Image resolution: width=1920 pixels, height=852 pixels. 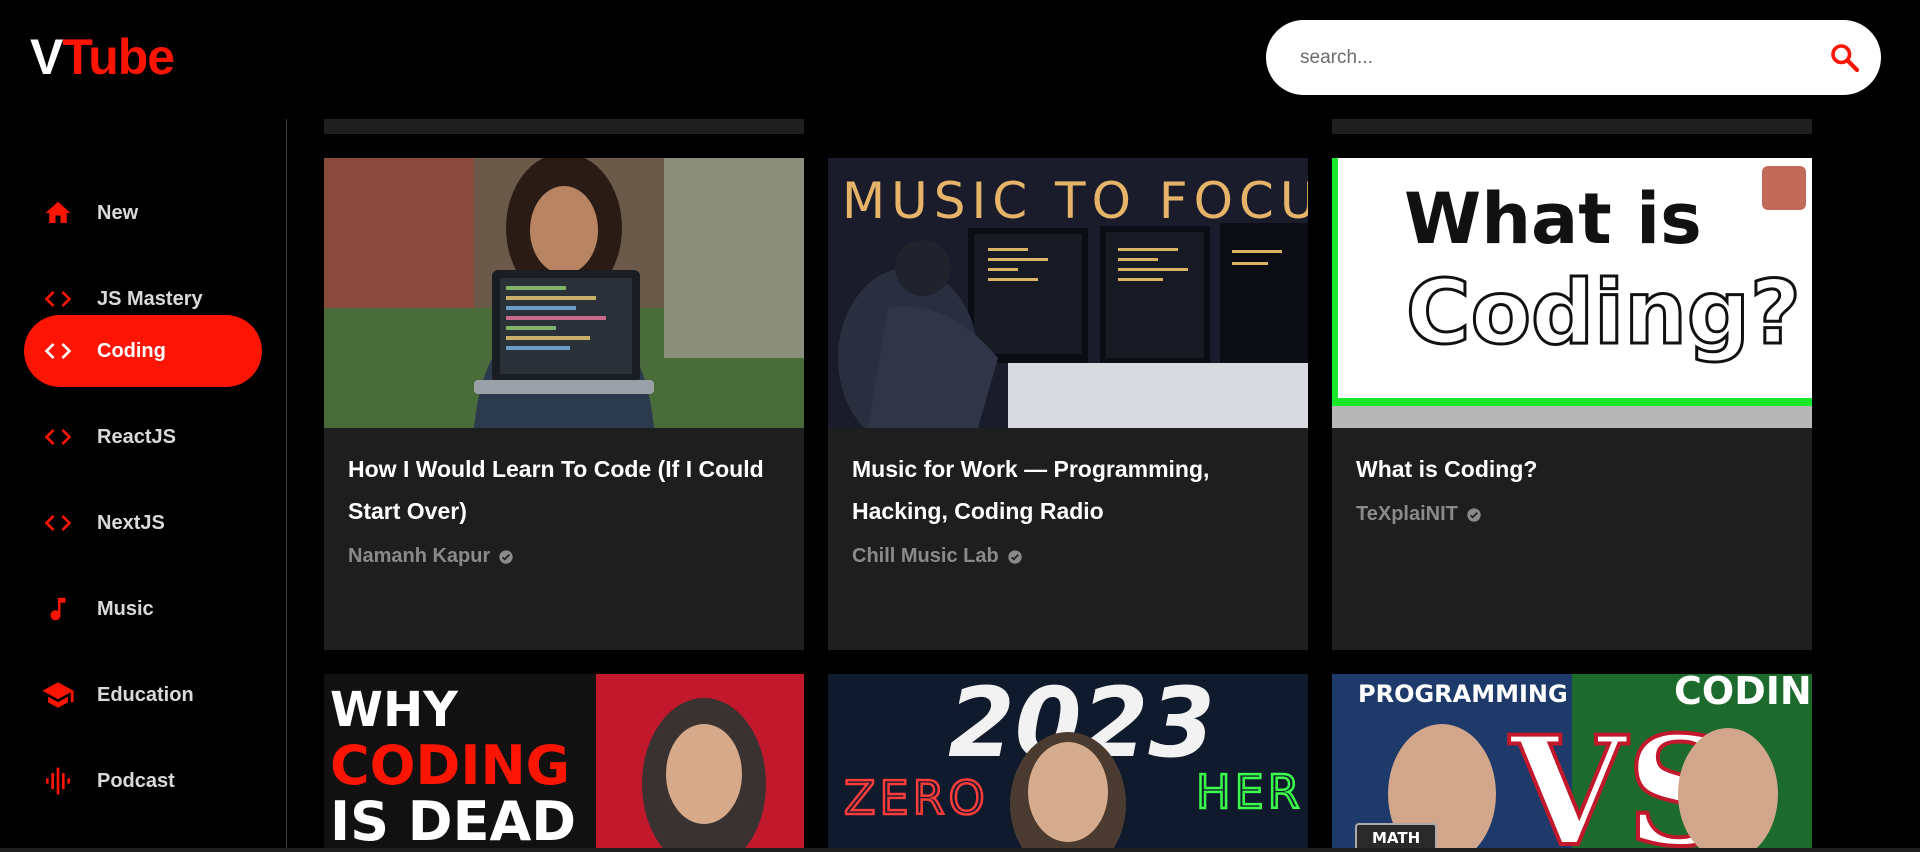 I want to click on channel-name: TeXplaiNIT, so click(x=1419, y=514).